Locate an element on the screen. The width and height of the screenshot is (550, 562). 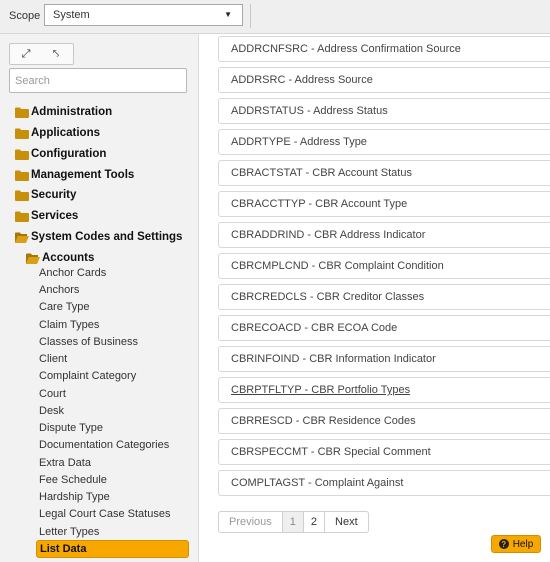
expand-all-icon: ⤢ is located at coordinates (26, 54).